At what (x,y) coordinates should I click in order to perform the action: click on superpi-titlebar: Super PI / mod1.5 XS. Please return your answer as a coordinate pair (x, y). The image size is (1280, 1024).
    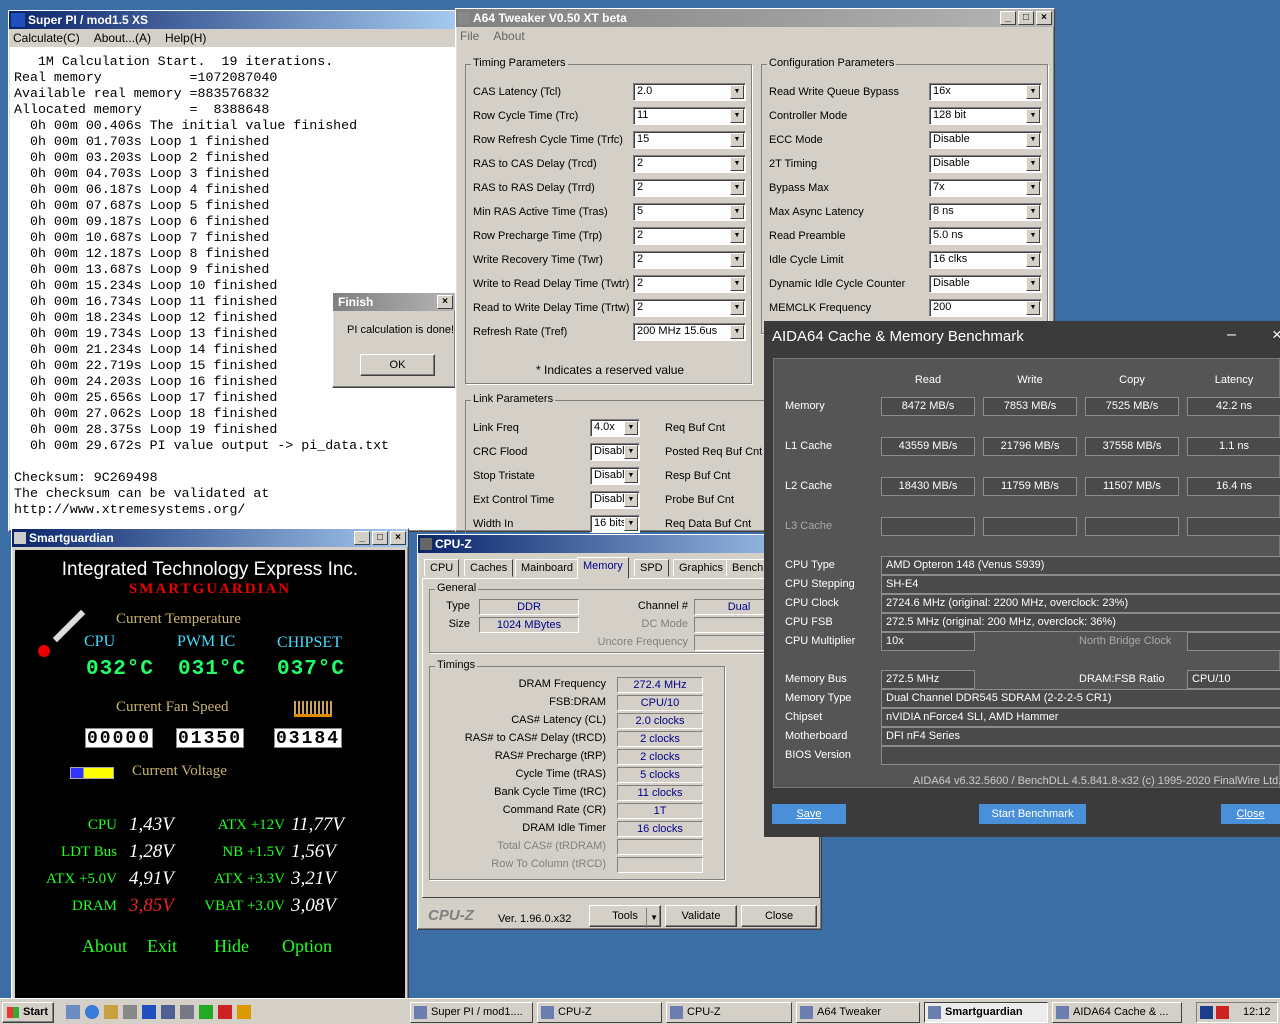
    Looking at the image, I should click on (234, 20).